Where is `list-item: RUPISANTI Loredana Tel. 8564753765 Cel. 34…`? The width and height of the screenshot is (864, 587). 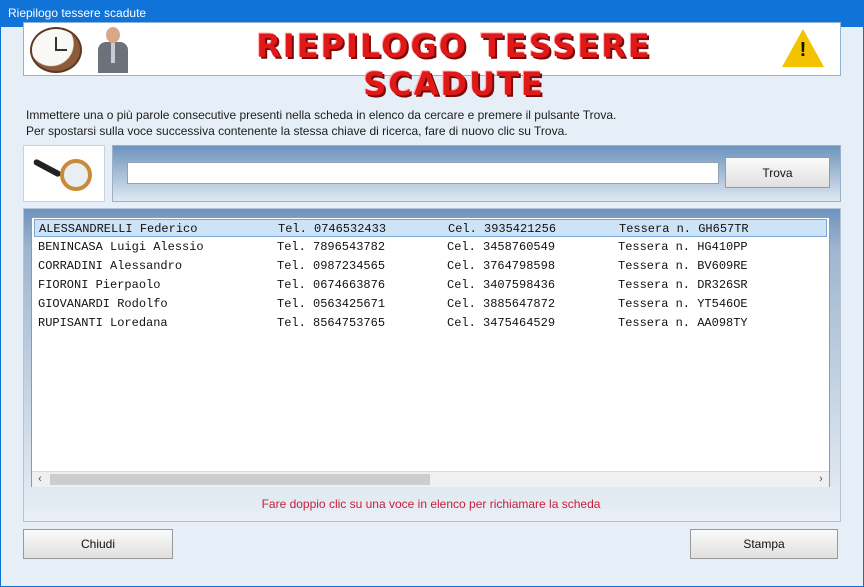
list-item: RUPISANTI Loredana Tel. 8564753765 Cel. 34… is located at coordinates (430, 323).